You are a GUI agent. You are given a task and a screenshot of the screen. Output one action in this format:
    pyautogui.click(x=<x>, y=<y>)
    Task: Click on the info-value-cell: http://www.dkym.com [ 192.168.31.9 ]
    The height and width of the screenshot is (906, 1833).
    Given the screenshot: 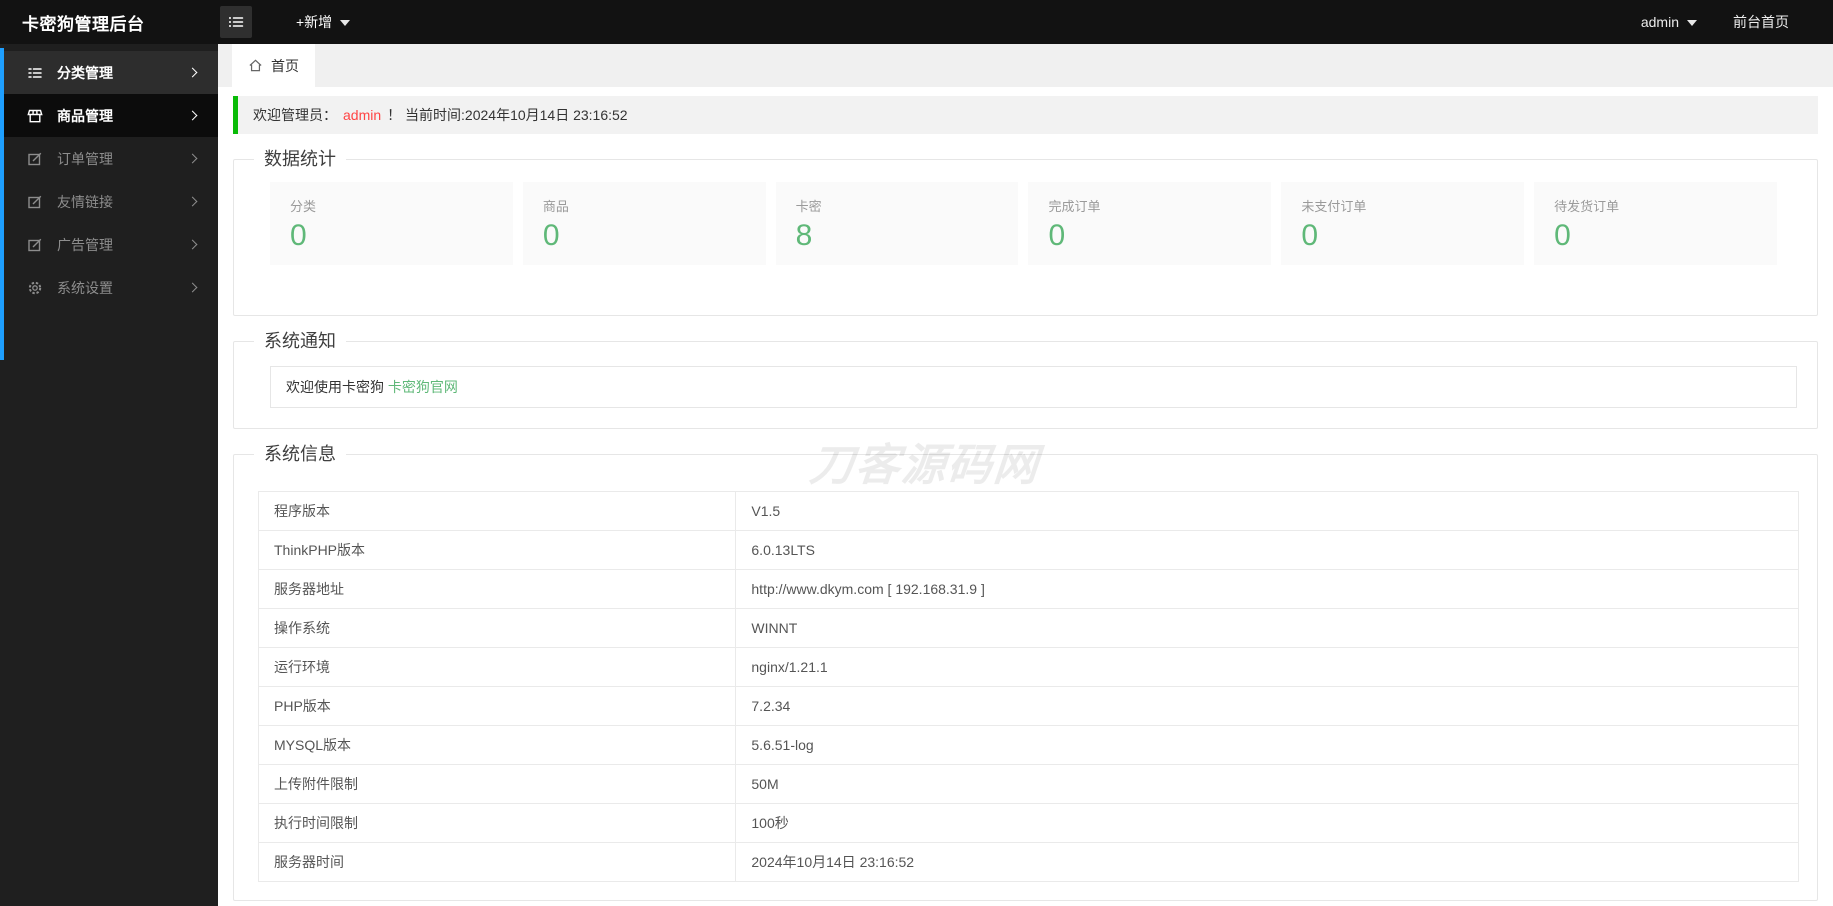 What is the action you would take?
    pyautogui.click(x=1267, y=589)
    